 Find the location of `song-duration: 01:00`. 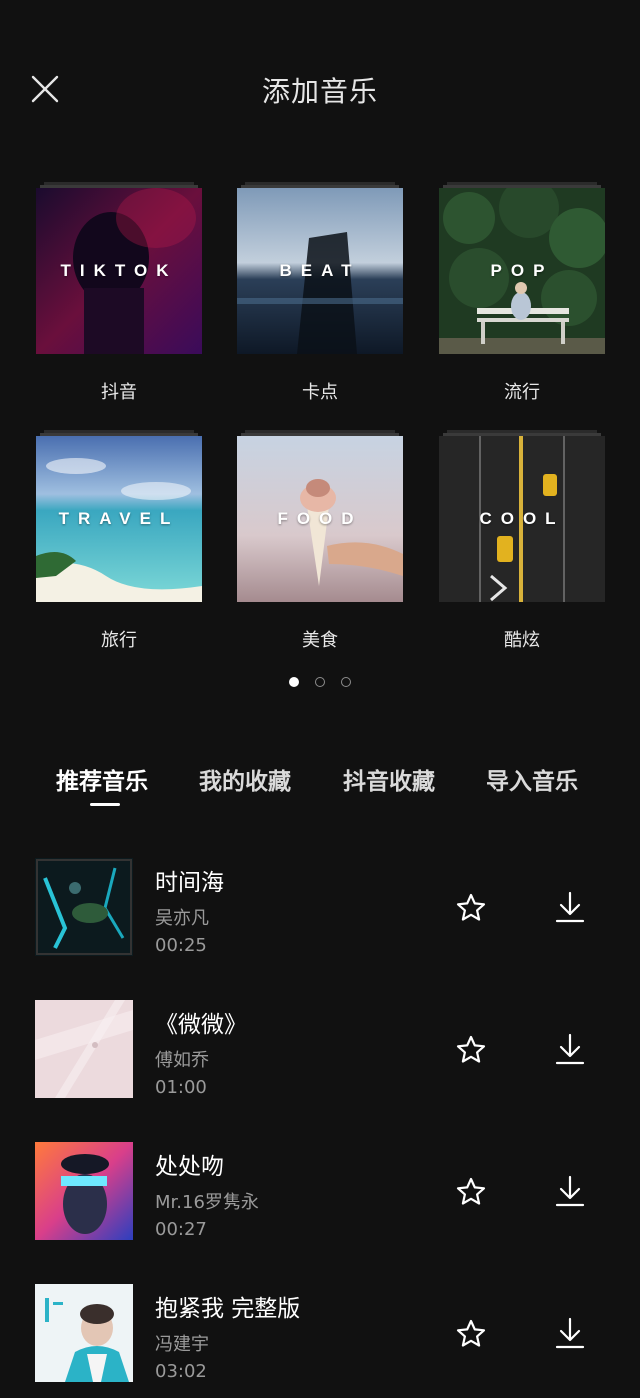

song-duration: 01:00 is located at coordinates (181, 1087).